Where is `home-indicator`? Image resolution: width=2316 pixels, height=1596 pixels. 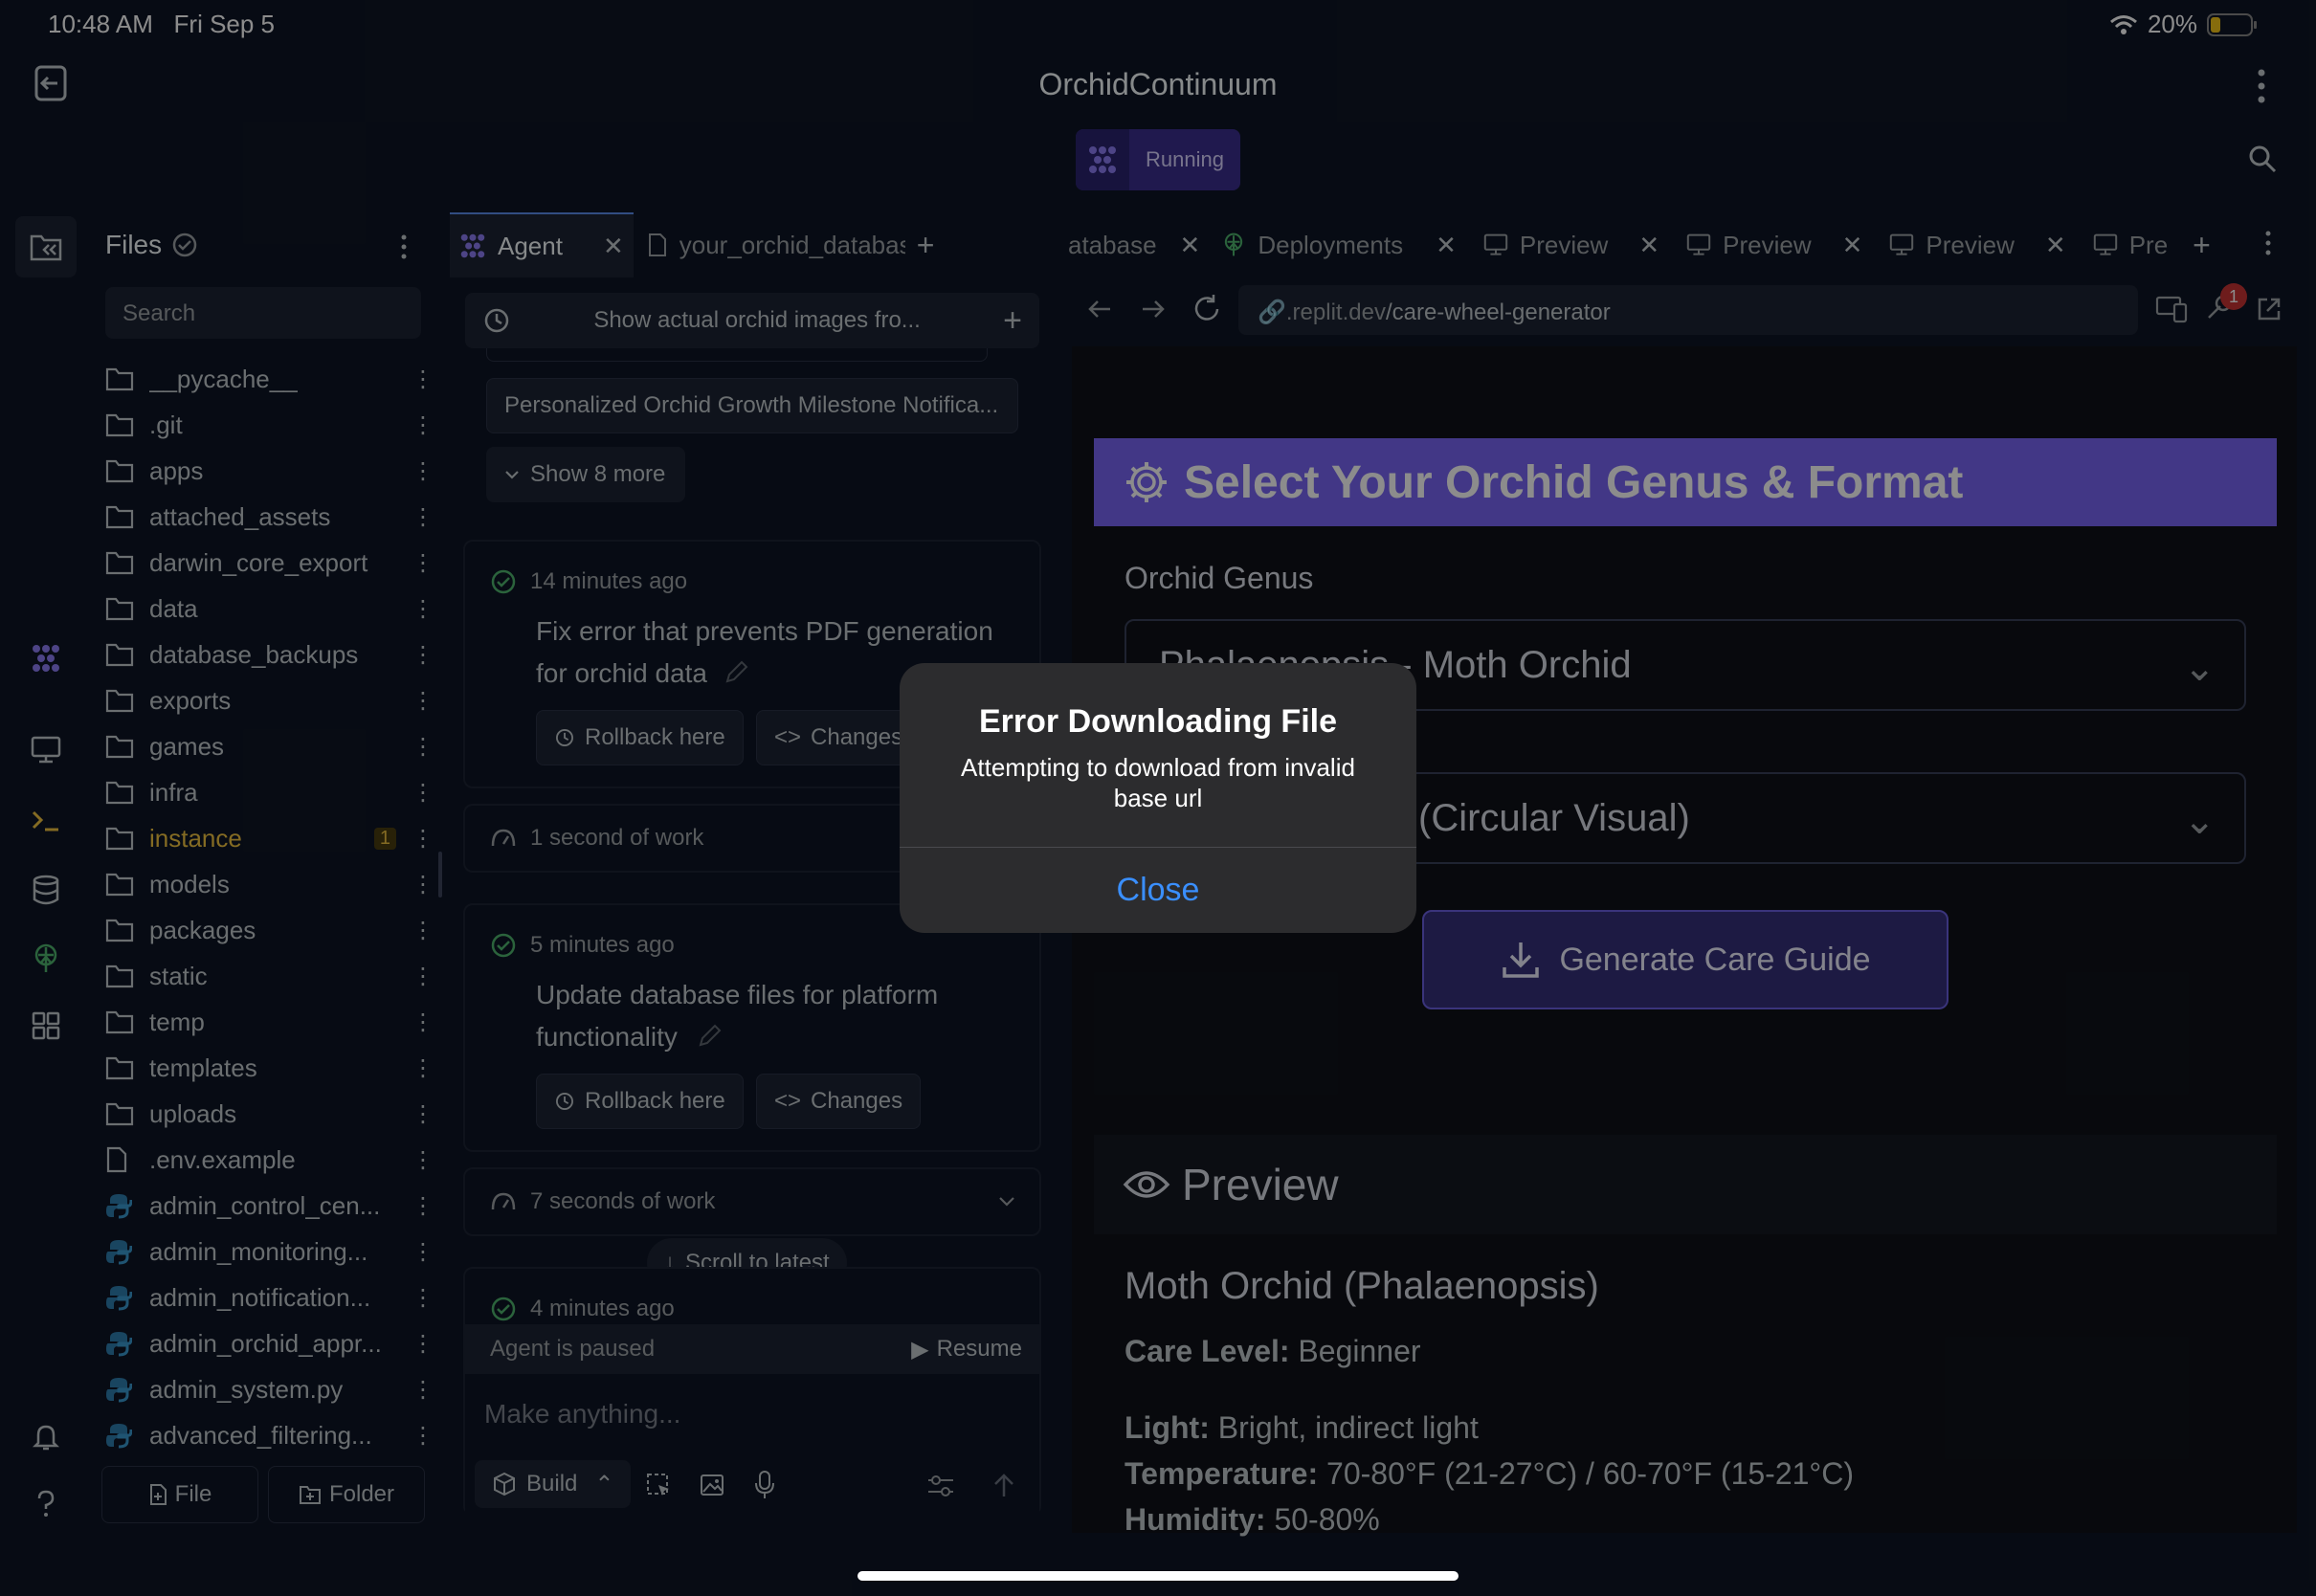
home-indicator is located at coordinates (1158, 1576).